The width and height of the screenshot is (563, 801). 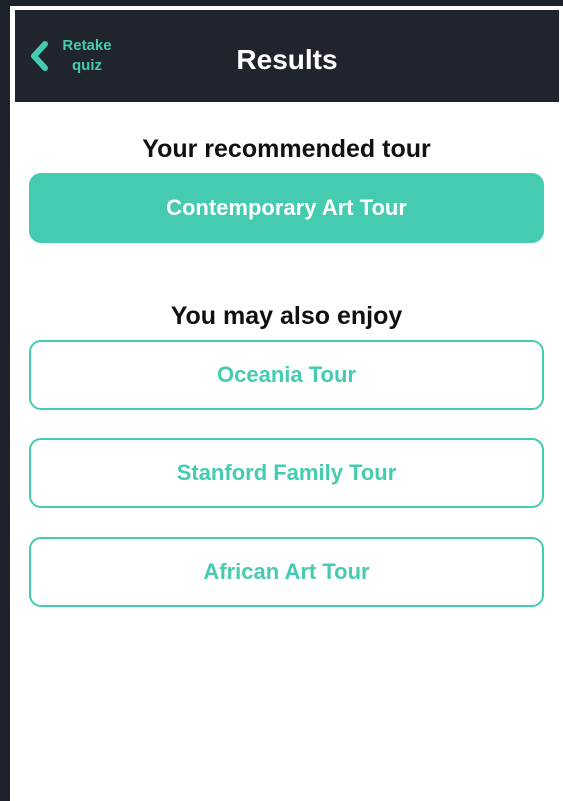 What do you see at coordinates (286, 316) in the screenshot?
I see `also-enjoy-heading: You may also enjoy` at bounding box center [286, 316].